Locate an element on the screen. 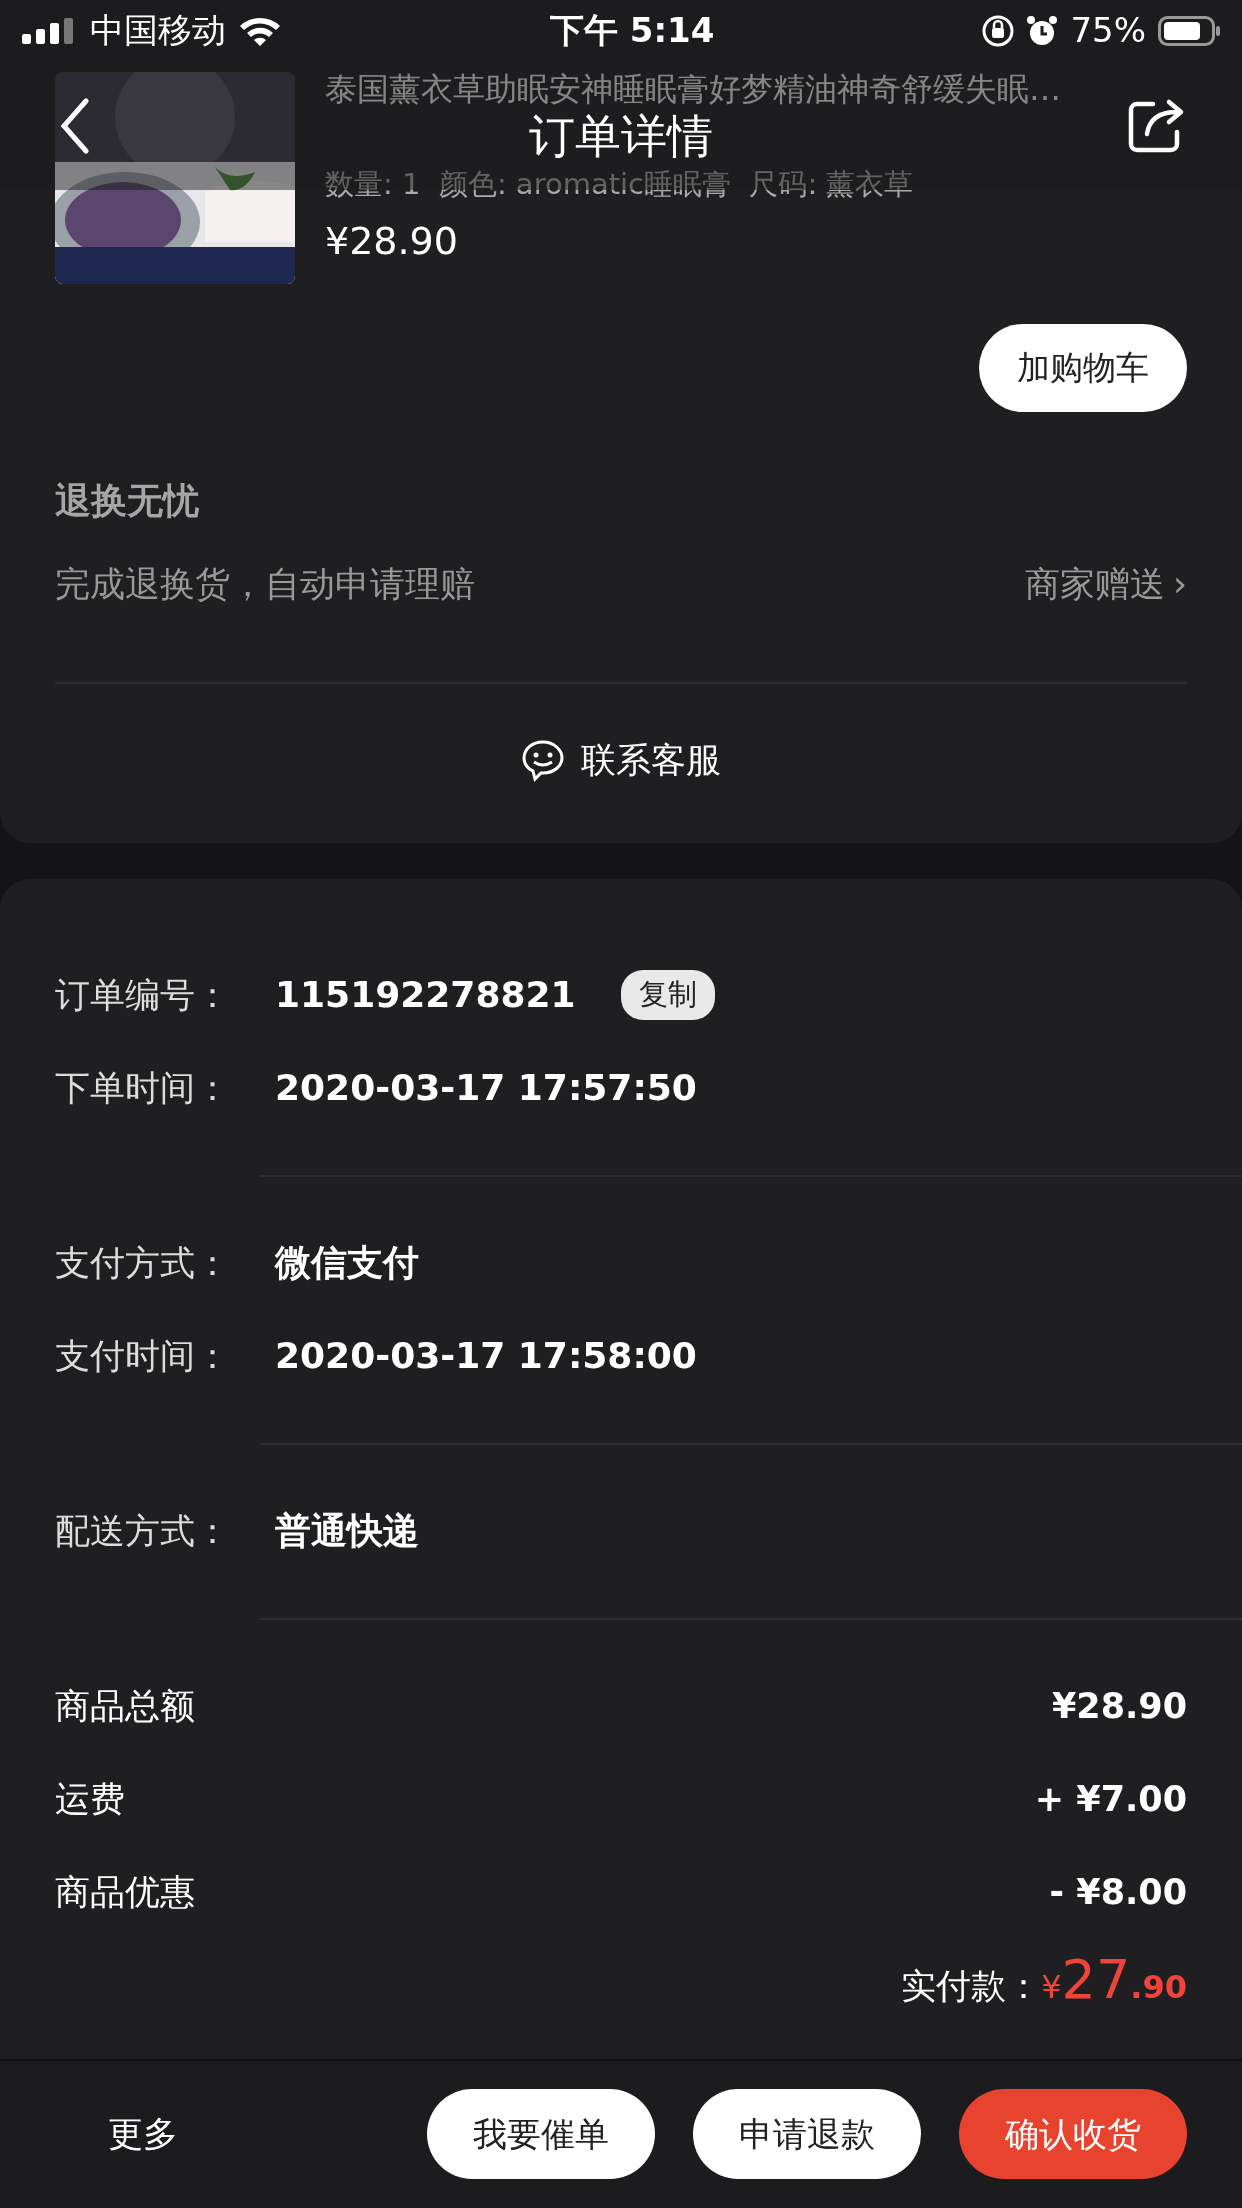  amount-value: - ¥8.00 is located at coordinates (1118, 1892).